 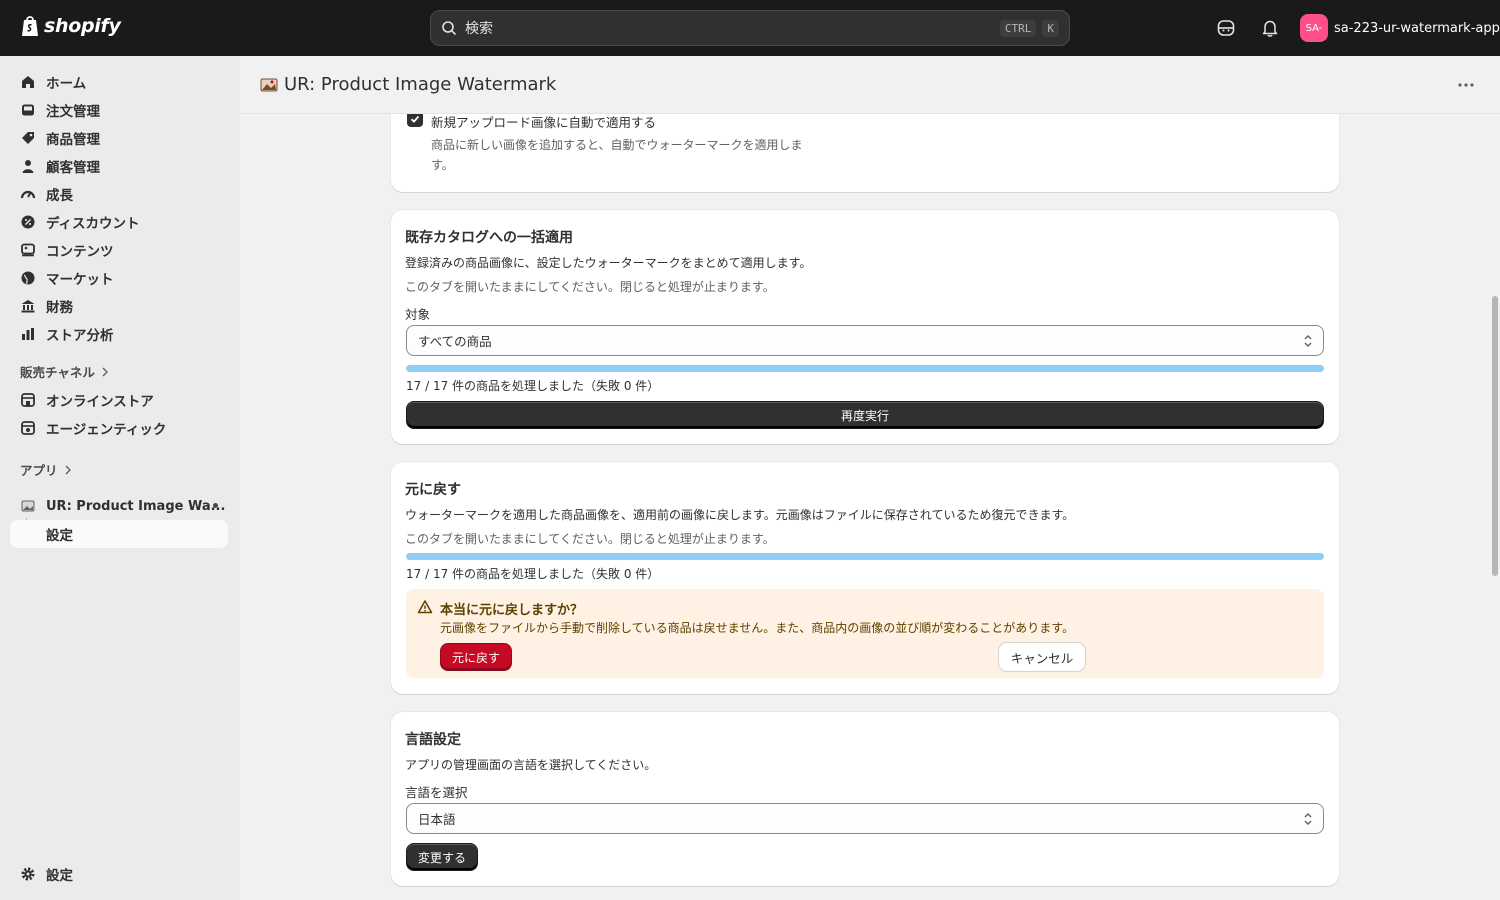 I want to click on account-menu: SA- sa-223-ur-watermark-app, so click(x=1400, y=28).